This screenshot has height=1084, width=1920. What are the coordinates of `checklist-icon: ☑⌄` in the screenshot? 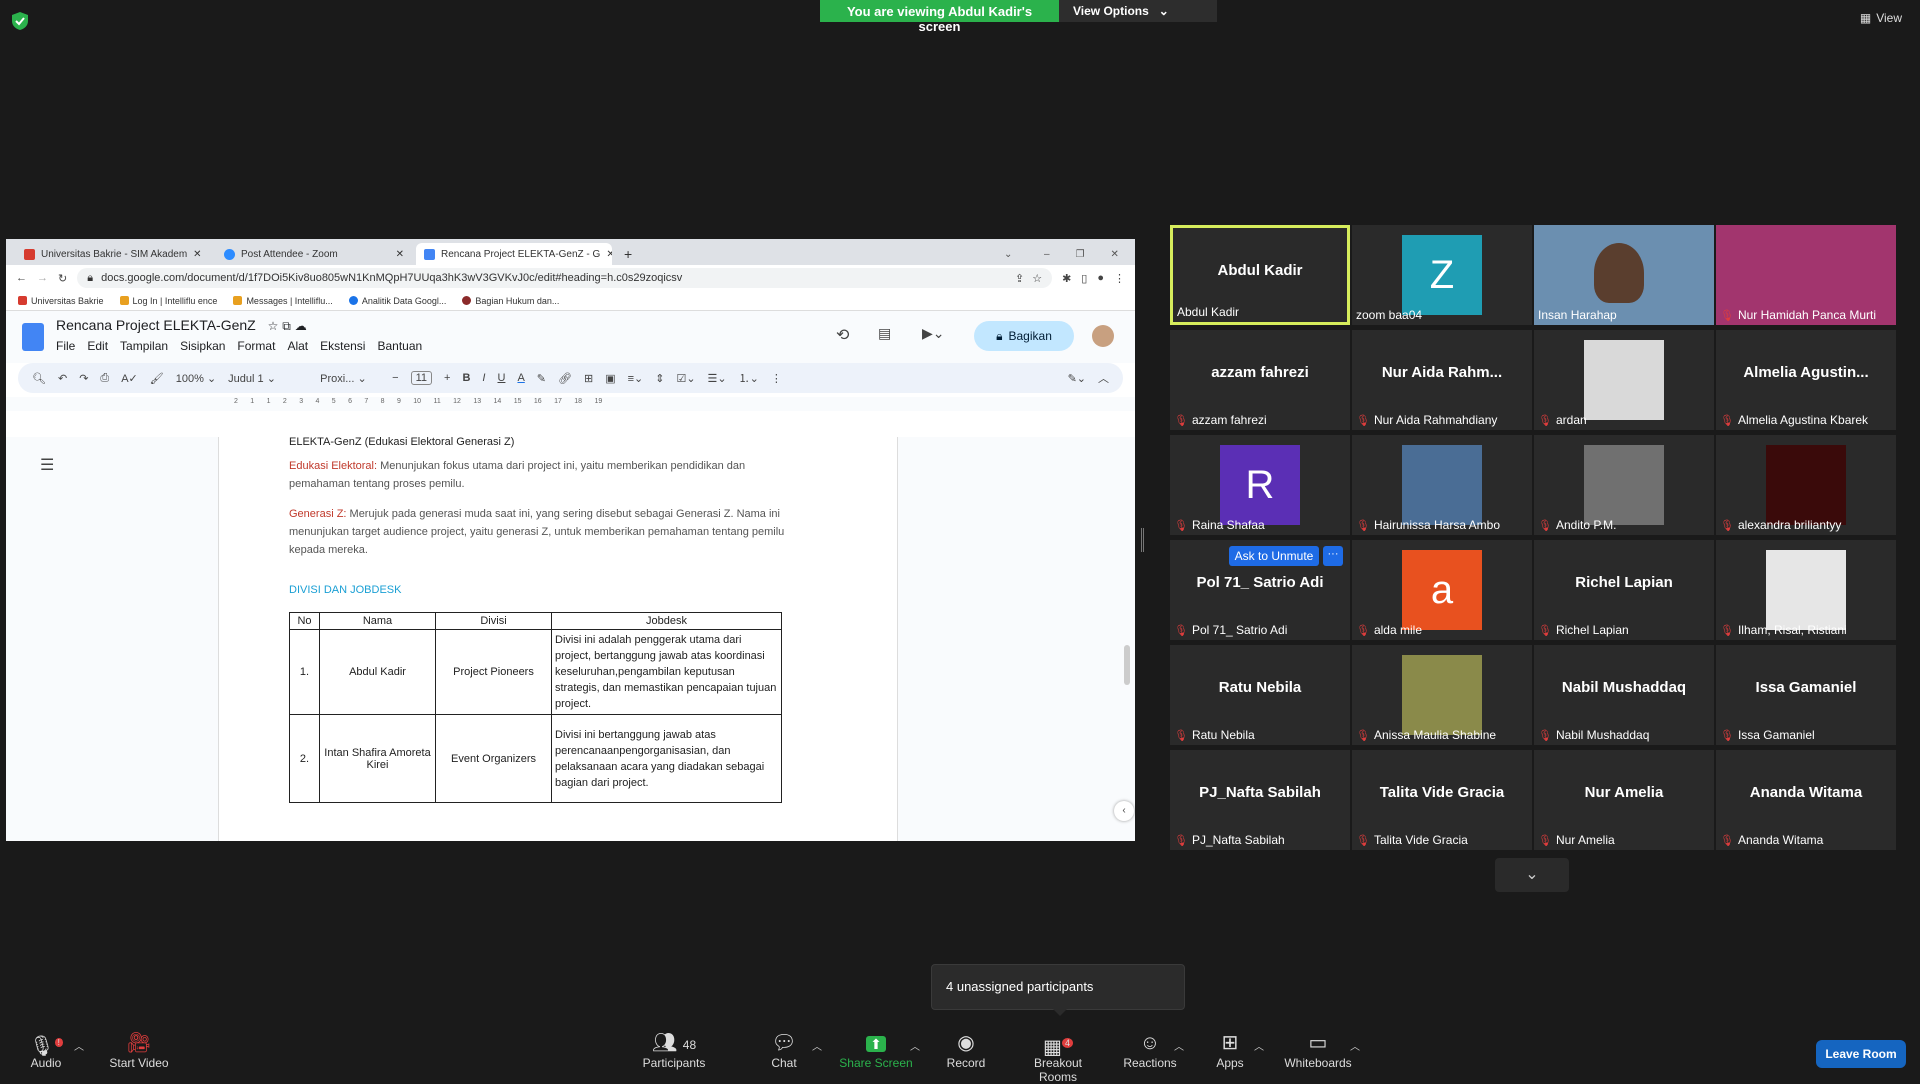 It's located at (685, 378).